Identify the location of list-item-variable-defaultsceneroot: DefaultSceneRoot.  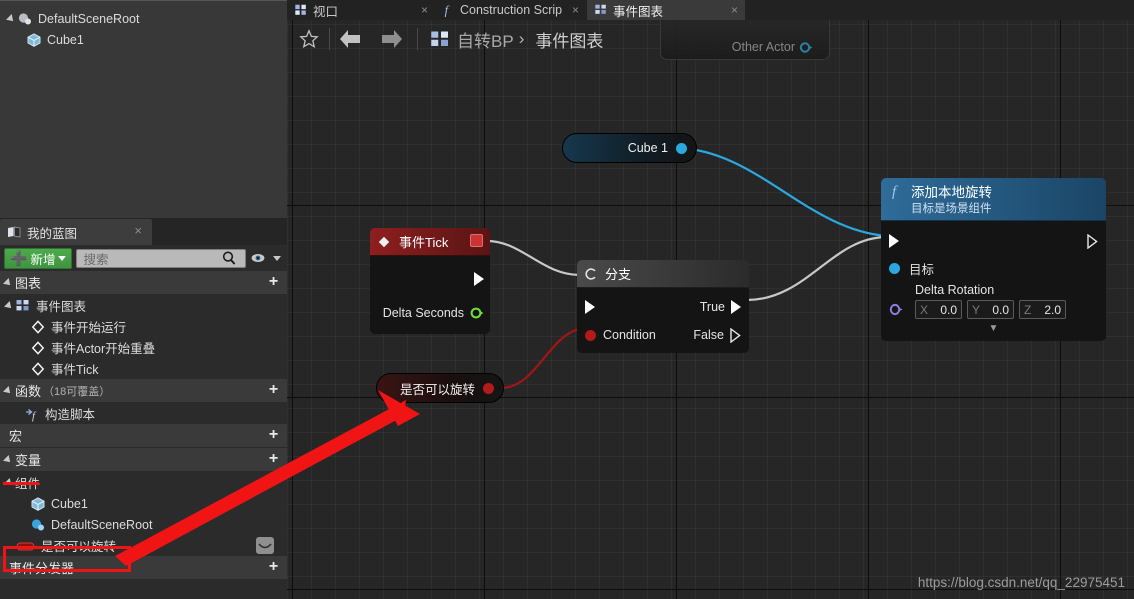
(143, 524).